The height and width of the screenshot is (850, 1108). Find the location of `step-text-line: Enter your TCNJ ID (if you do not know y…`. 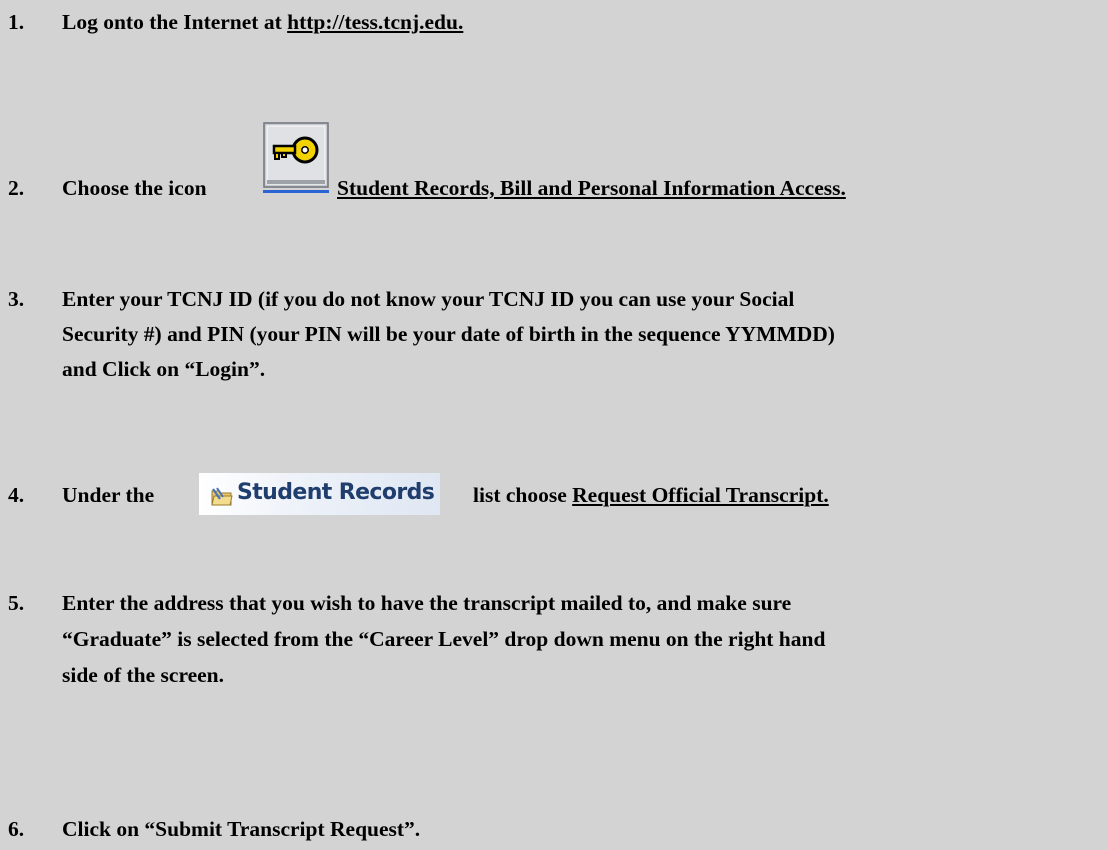

step-text-line: Enter your TCNJ ID (if you do not know y… is located at coordinates (428, 299).